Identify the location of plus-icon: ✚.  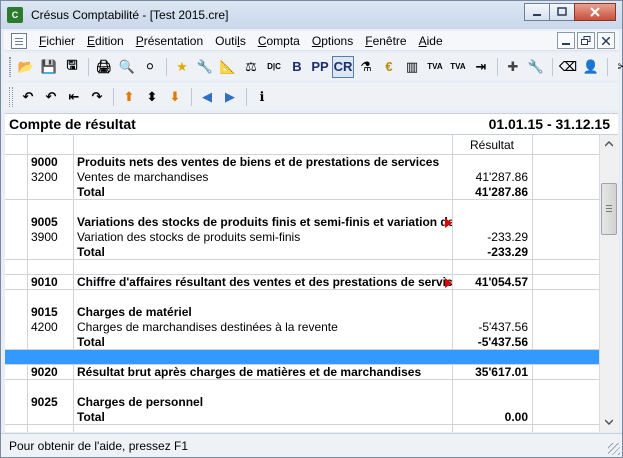
(513, 67).